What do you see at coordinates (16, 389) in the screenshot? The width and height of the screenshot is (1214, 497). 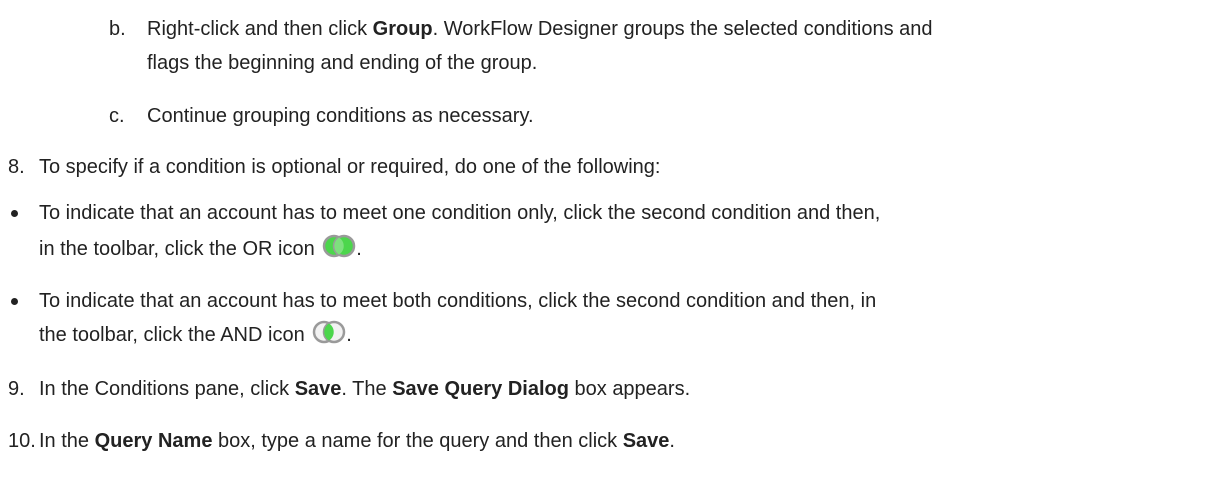 I see `step-marker: 9.` at bounding box center [16, 389].